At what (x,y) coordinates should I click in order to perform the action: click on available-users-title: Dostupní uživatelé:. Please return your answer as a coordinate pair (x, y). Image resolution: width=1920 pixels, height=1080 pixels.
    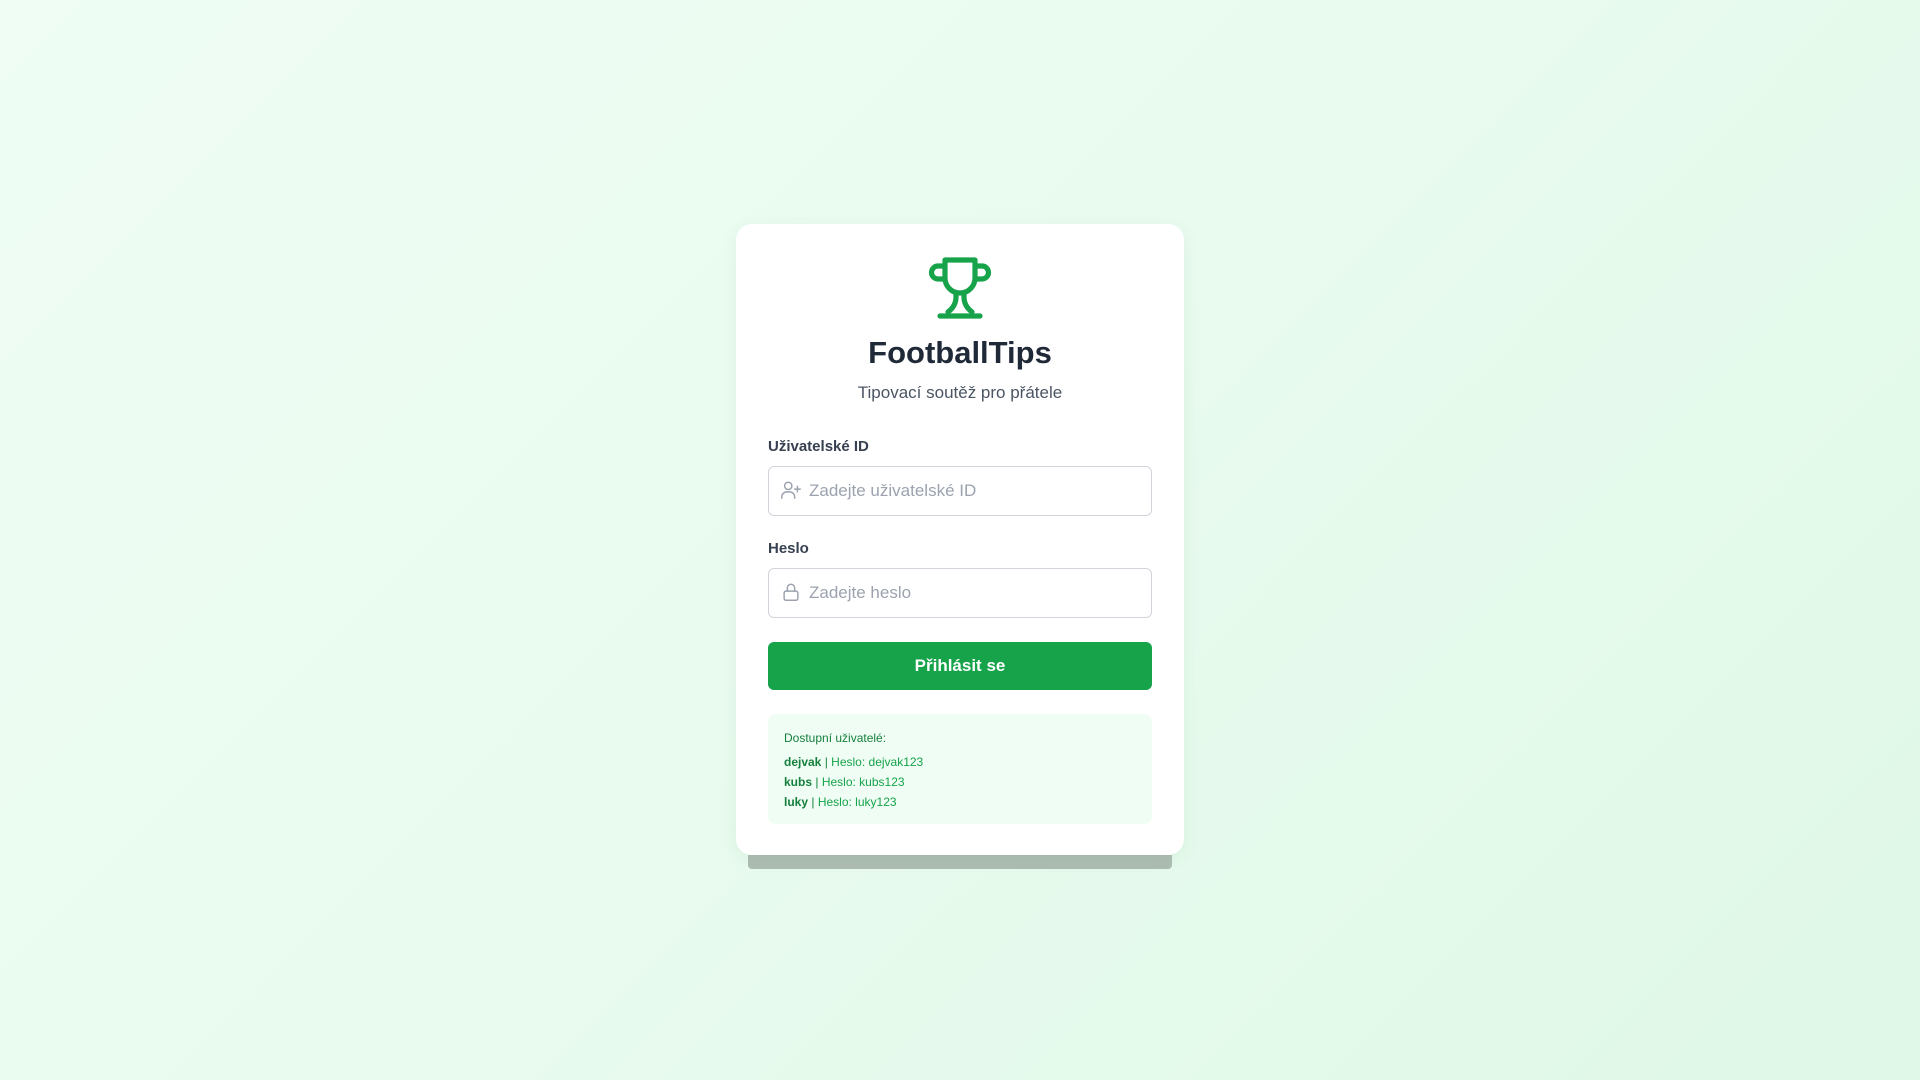
    Looking at the image, I should click on (835, 738).